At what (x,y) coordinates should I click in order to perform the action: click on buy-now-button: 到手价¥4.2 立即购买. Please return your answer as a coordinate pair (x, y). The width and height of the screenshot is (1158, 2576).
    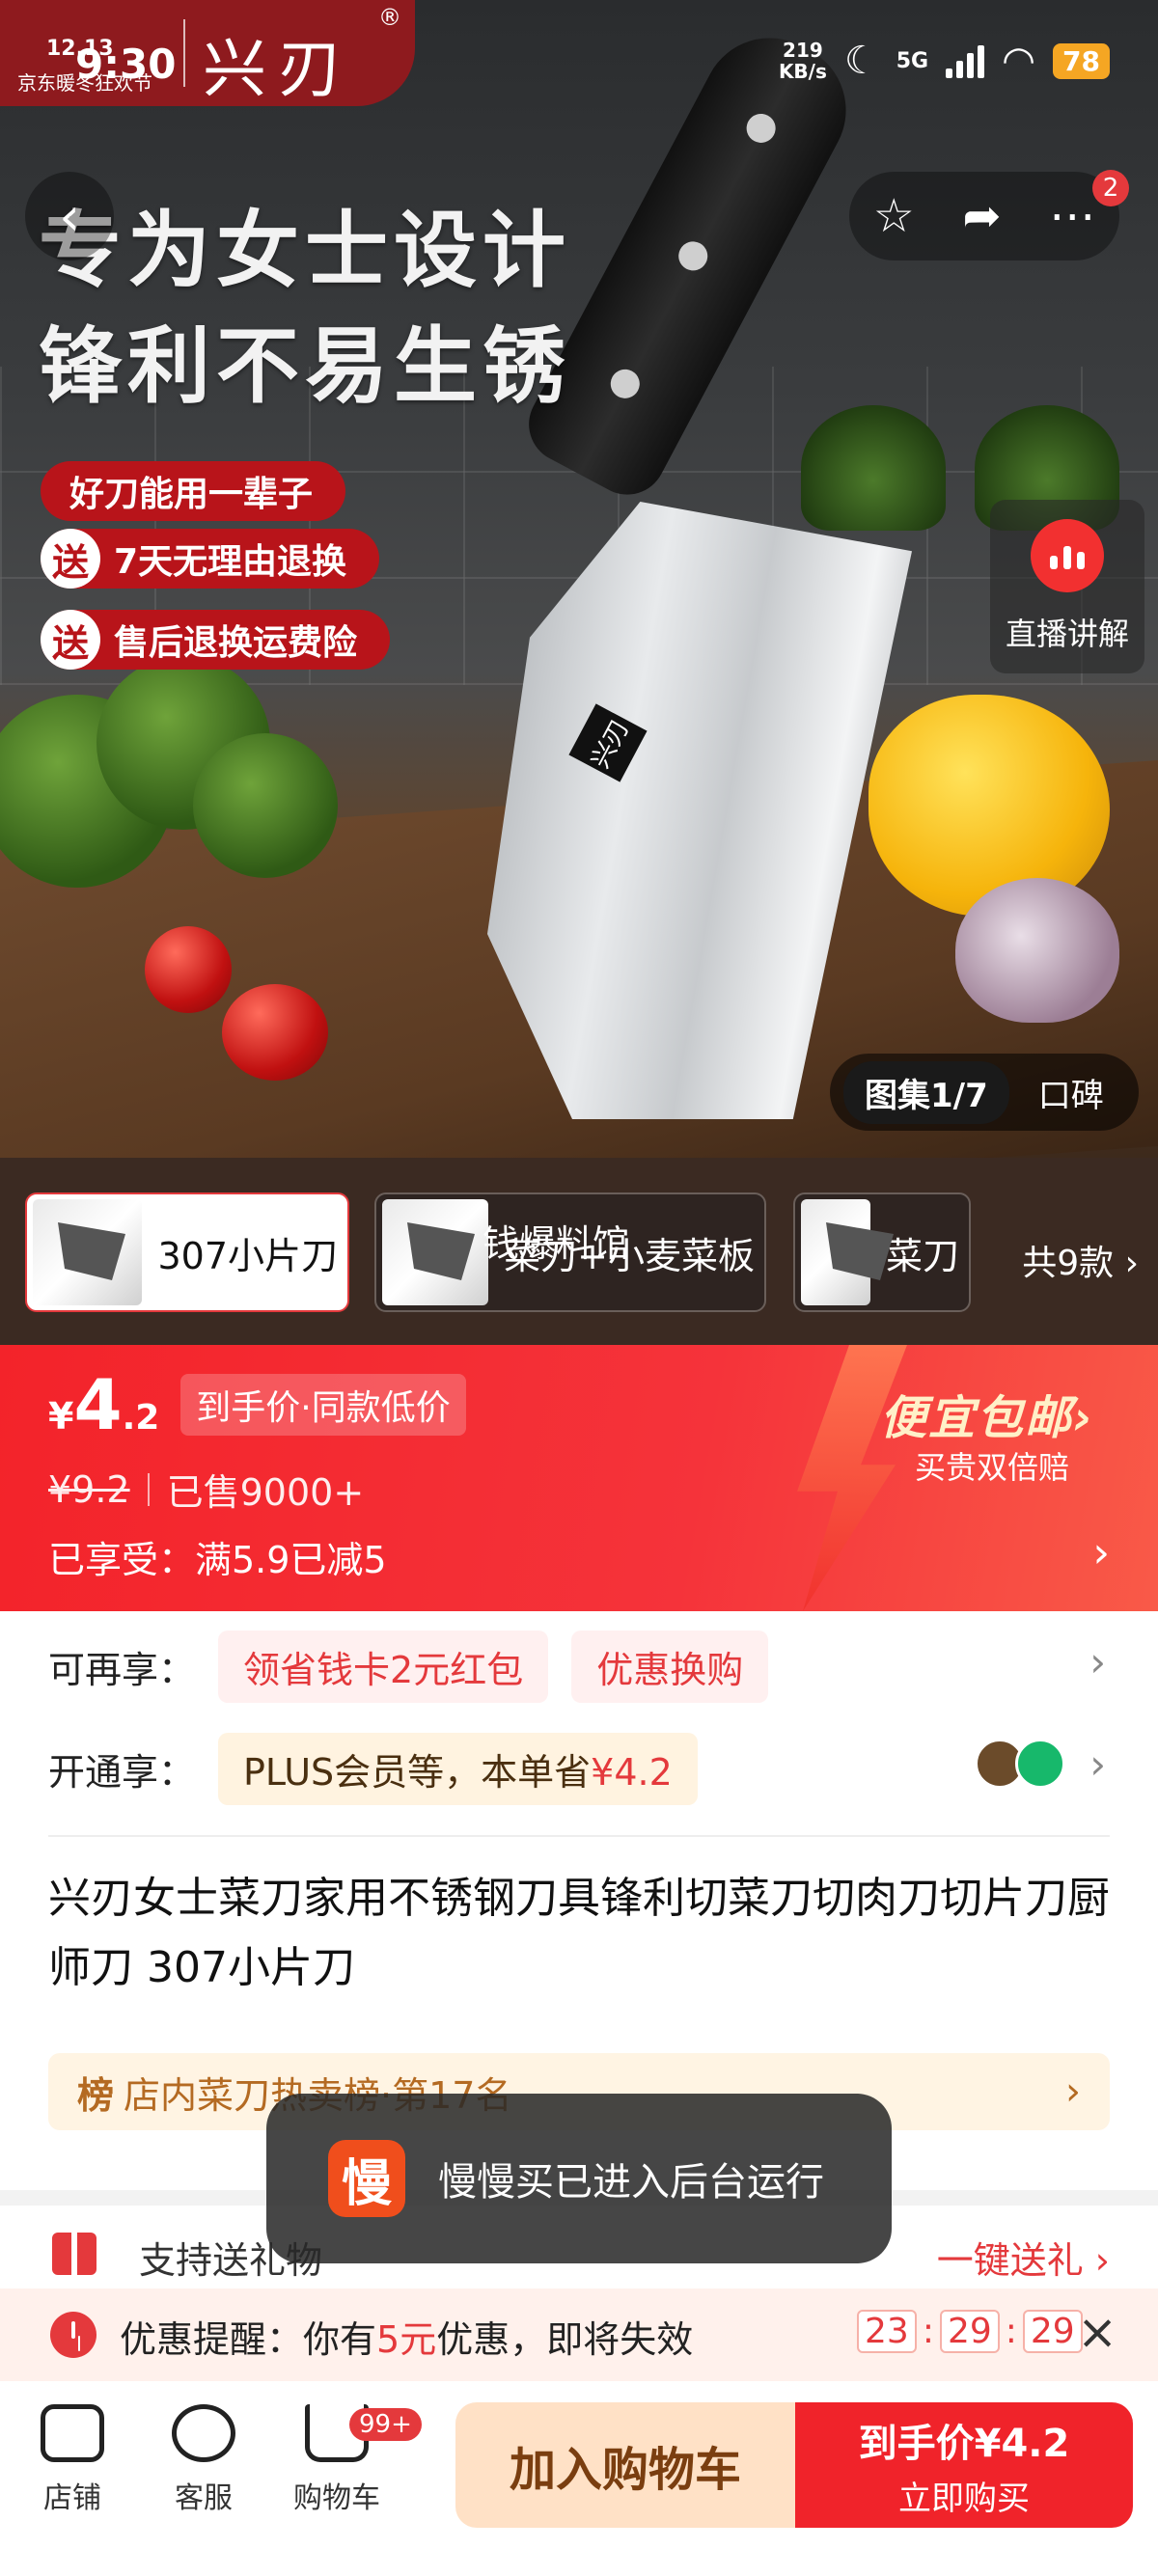
    Looking at the image, I should click on (964, 2465).